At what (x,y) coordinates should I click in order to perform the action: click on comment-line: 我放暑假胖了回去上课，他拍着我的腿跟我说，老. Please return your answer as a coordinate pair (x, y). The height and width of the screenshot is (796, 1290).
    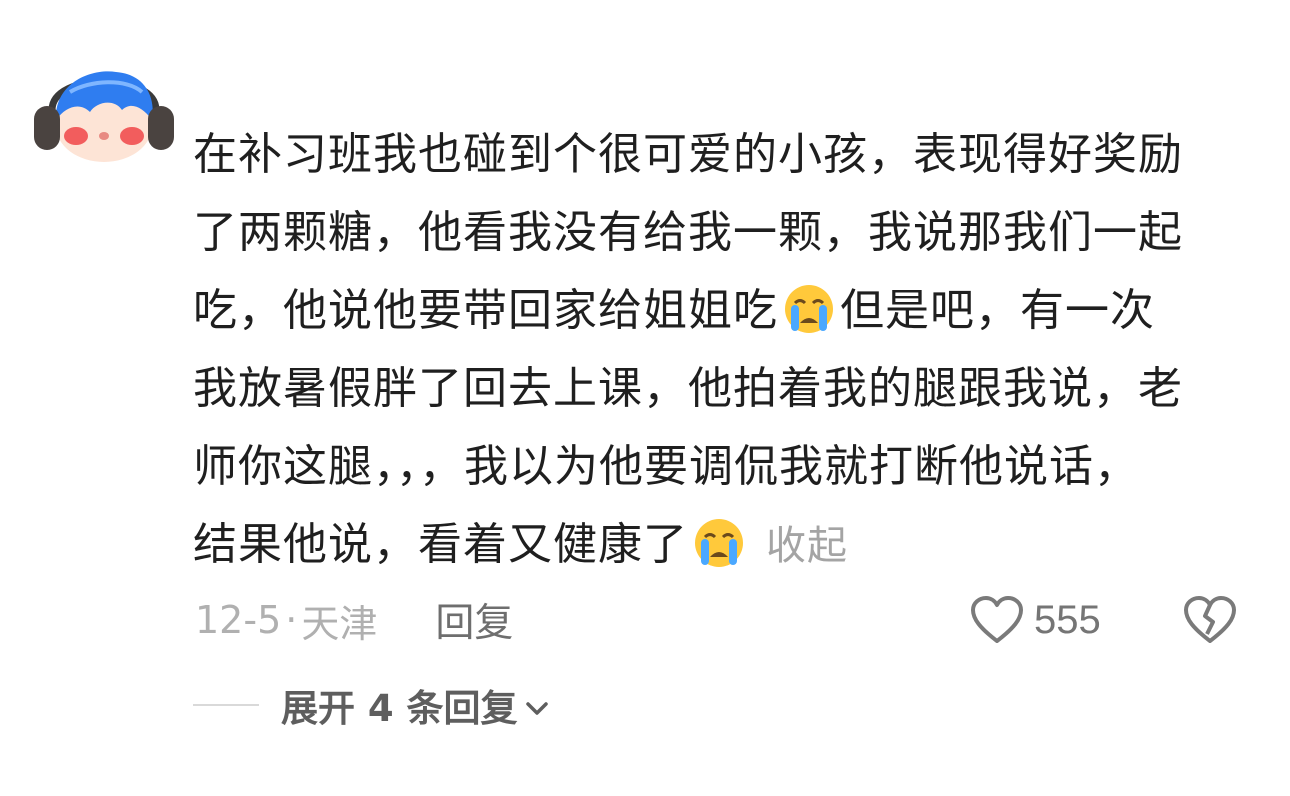
    Looking at the image, I should click on (688, 388).